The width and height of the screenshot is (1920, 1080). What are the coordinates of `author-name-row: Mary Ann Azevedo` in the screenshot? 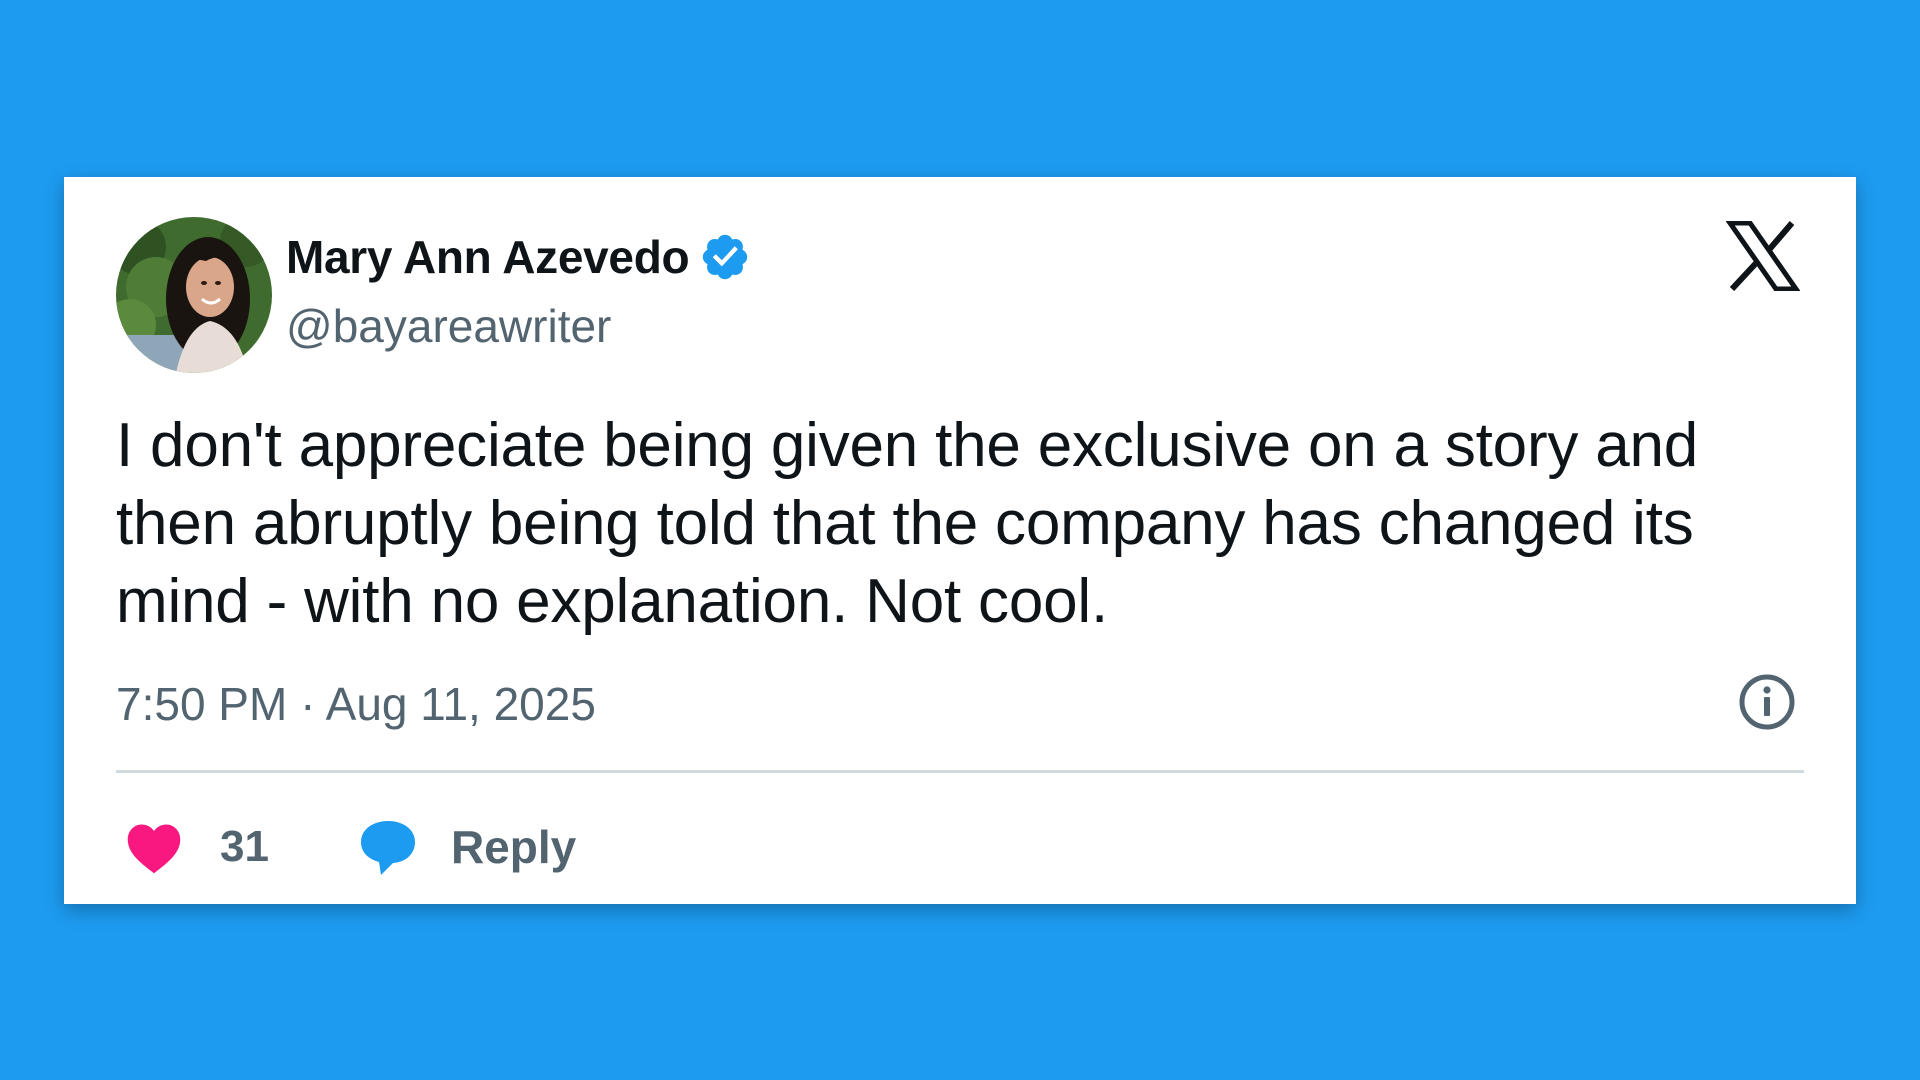 It's located at (518, 257).